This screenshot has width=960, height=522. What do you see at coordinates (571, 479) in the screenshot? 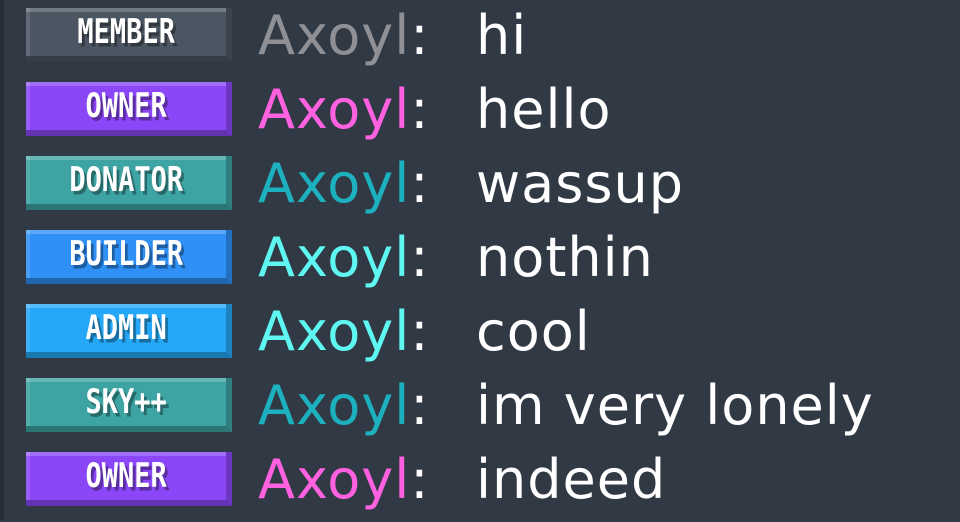
I see `message-text: indeed` at bounding box center [571, 479].